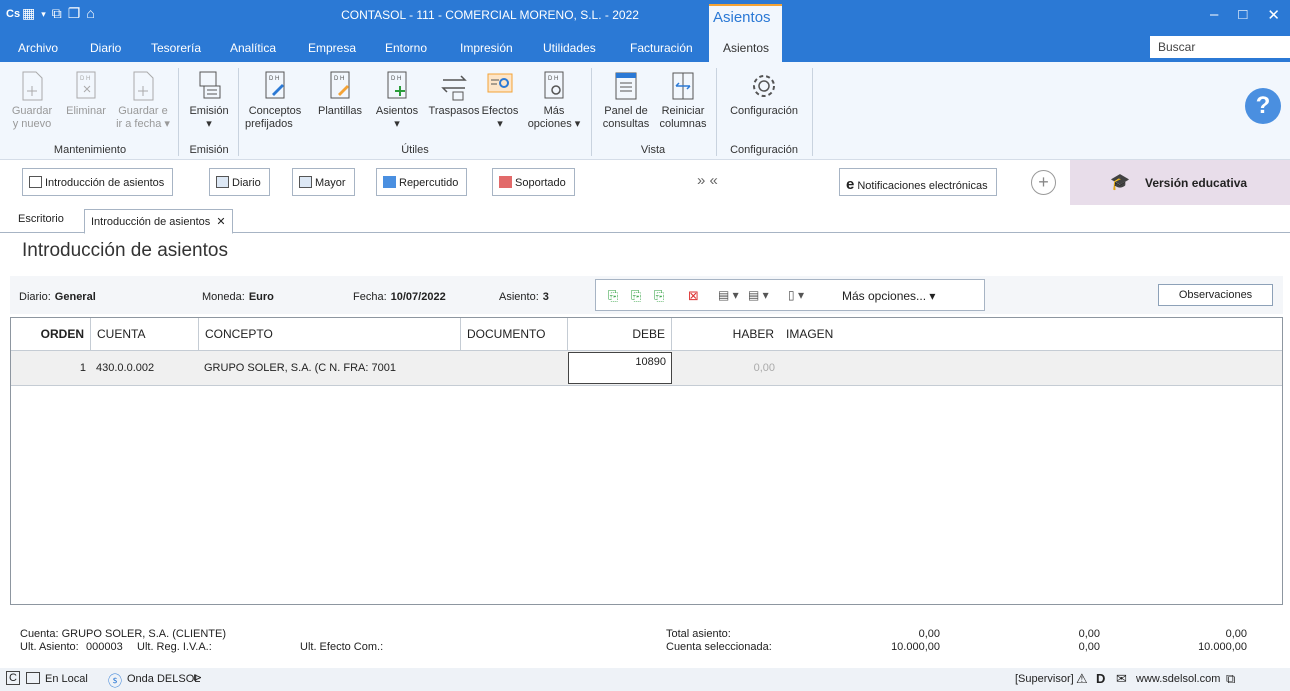  Describe the element at coordinates (486, 48) in the screenshot. I see `menu-impresion: Impresión` at that location.